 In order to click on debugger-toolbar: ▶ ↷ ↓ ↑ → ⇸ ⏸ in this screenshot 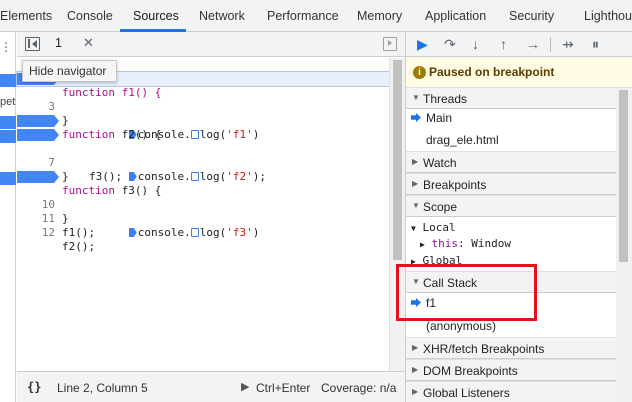, I will do `click(519, 44)`.